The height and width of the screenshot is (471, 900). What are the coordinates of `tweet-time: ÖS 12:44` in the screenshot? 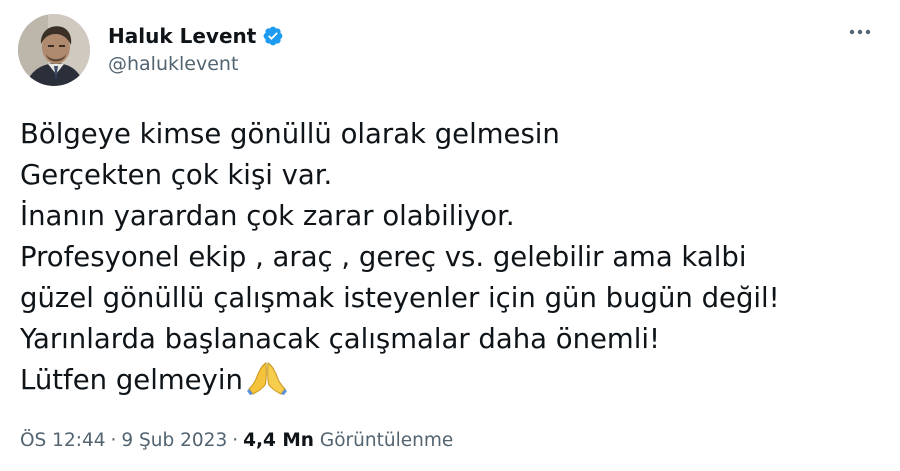 It's located at (63, 440).